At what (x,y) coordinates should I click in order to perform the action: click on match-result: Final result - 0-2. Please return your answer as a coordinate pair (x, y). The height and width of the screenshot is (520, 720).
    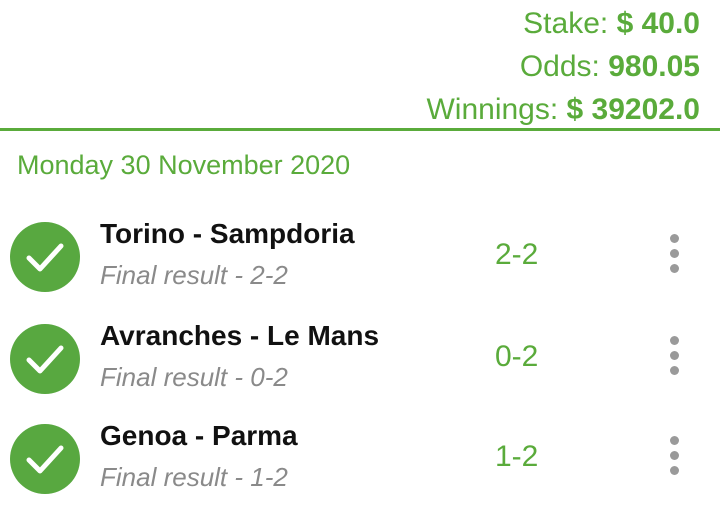
    Looking at the image, I should click on (194, 377).